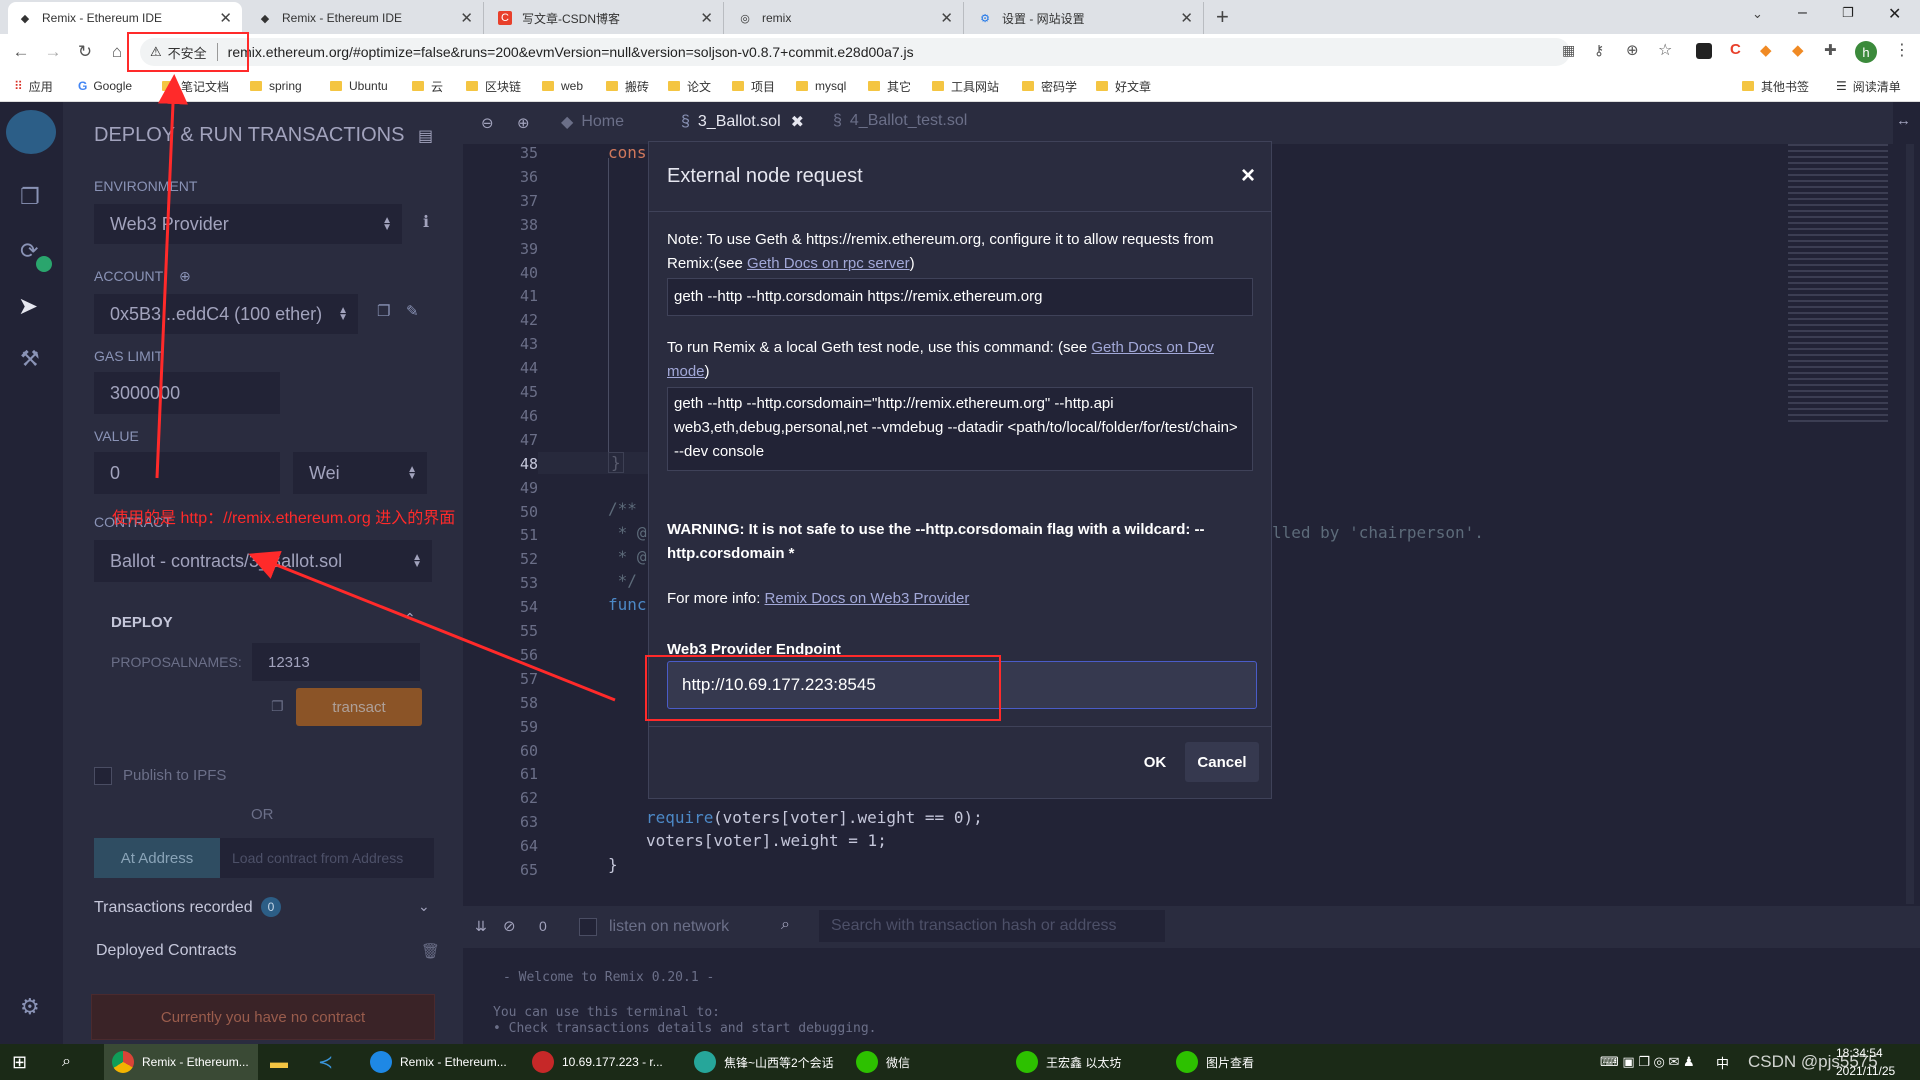 Image resolution: width=1920 pixels, height=1080 pixels. Describe the element at coordinates (742, 122) in the screenshot. I see `tab-ballot: § 3_Ballot.sol ✖` at that location.